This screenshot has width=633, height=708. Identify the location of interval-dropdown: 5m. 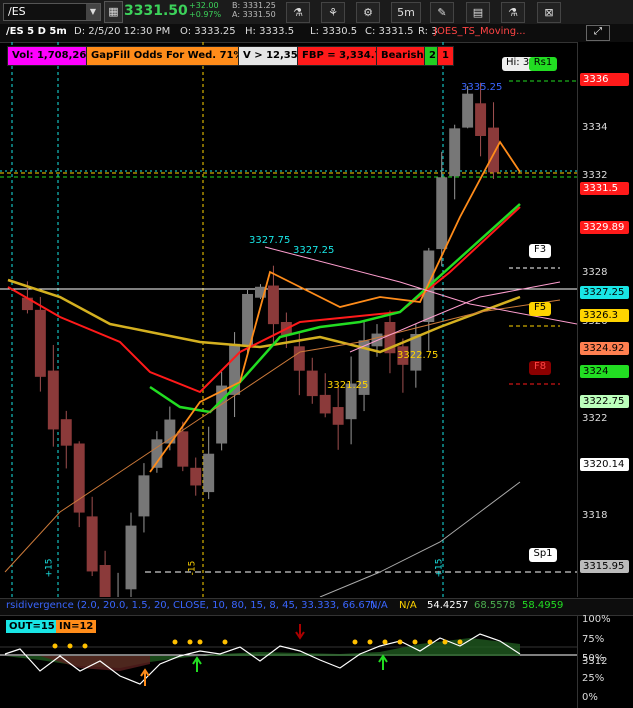
(406, 12).